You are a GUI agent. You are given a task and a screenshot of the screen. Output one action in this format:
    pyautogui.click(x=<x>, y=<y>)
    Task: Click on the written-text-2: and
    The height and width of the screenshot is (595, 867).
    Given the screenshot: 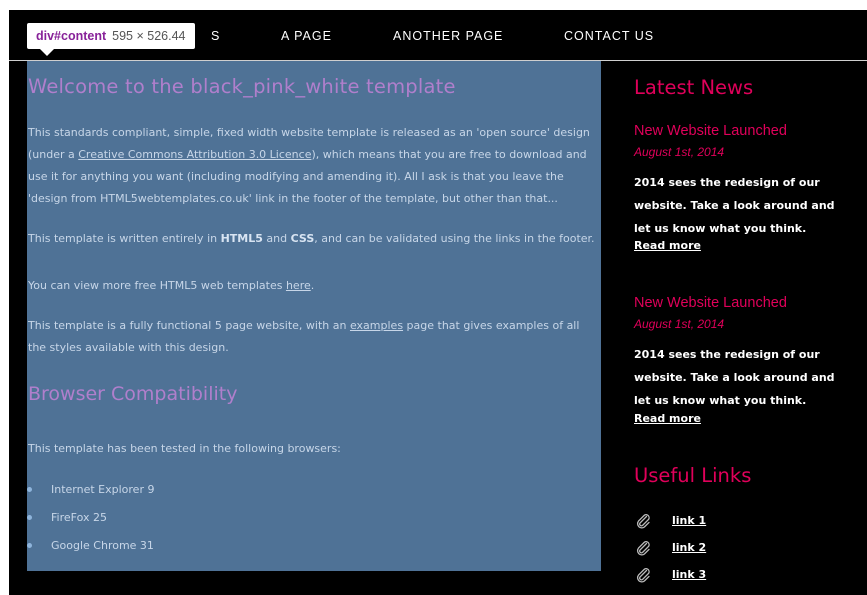 What is the action you would take?
    pyautogui.click(x=276, y=238)
    